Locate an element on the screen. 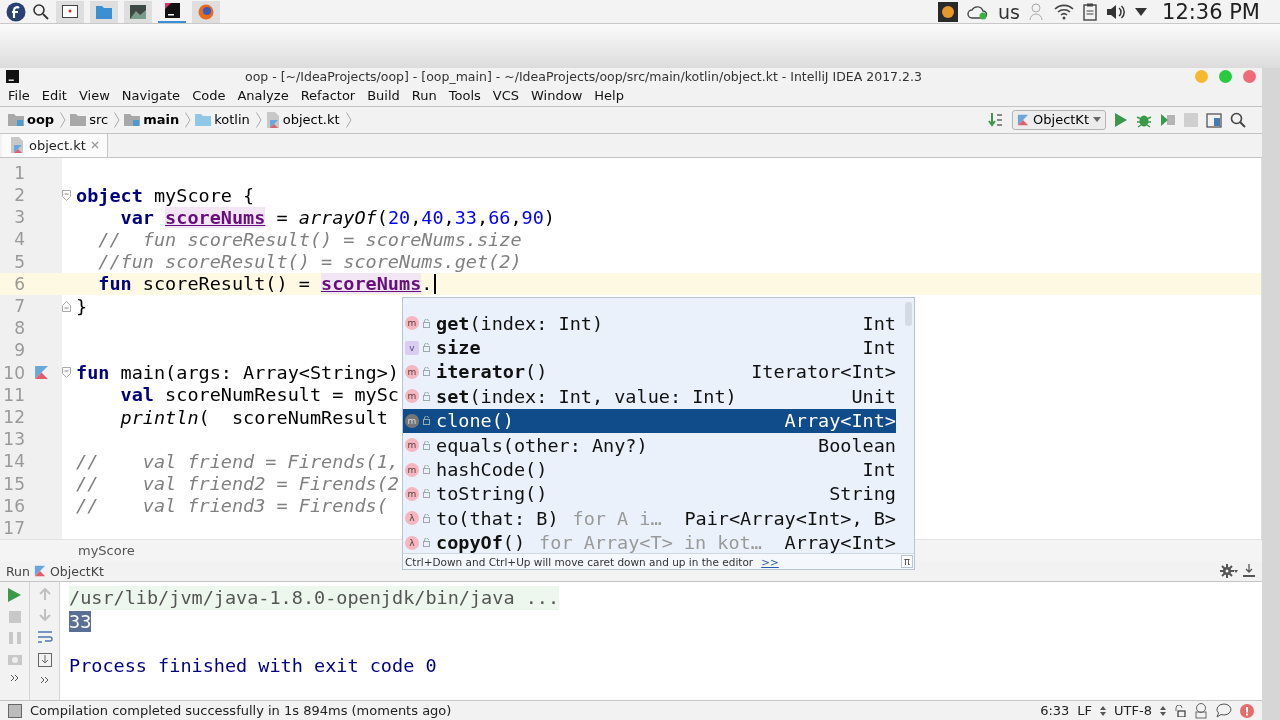  console-line: Process finished with exit code 0 is located at coordinates (253, 666).